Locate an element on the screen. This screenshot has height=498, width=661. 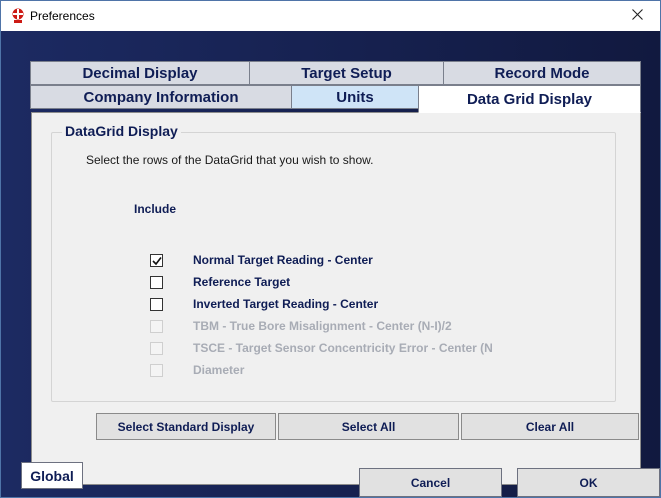
tab-data-grid-display: Data Grid Display is located at coordinates (529, 99).